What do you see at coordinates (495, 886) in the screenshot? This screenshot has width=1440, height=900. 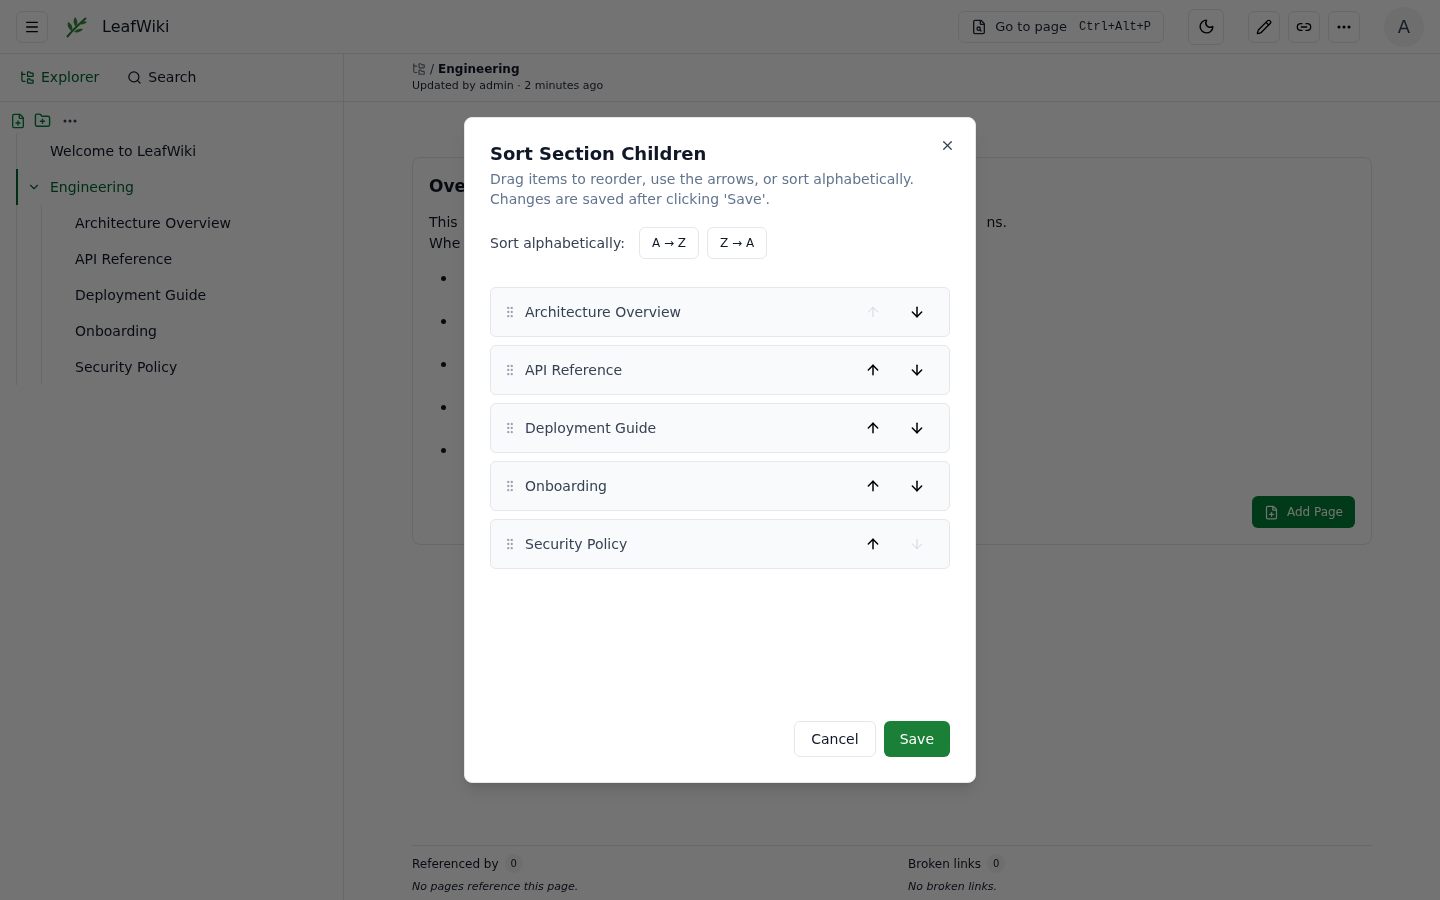 I see `footer-note: No pages reference this page.` at bounding box center [495, 886].